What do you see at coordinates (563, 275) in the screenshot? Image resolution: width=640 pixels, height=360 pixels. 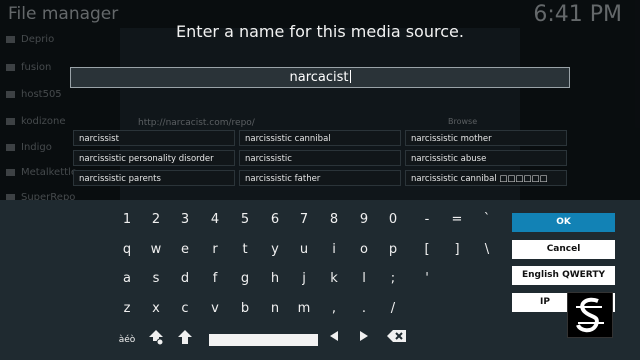 I see `keyboard-layout-button: English QWERTY` at bounding box center [563, 275].